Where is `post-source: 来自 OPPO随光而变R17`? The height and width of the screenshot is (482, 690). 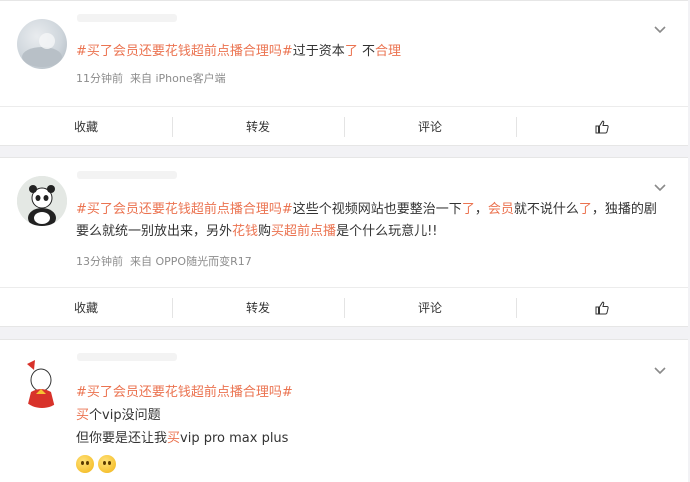 post-source: 来自 OPPO随光而变R17 is located at coordinates (191, 261).